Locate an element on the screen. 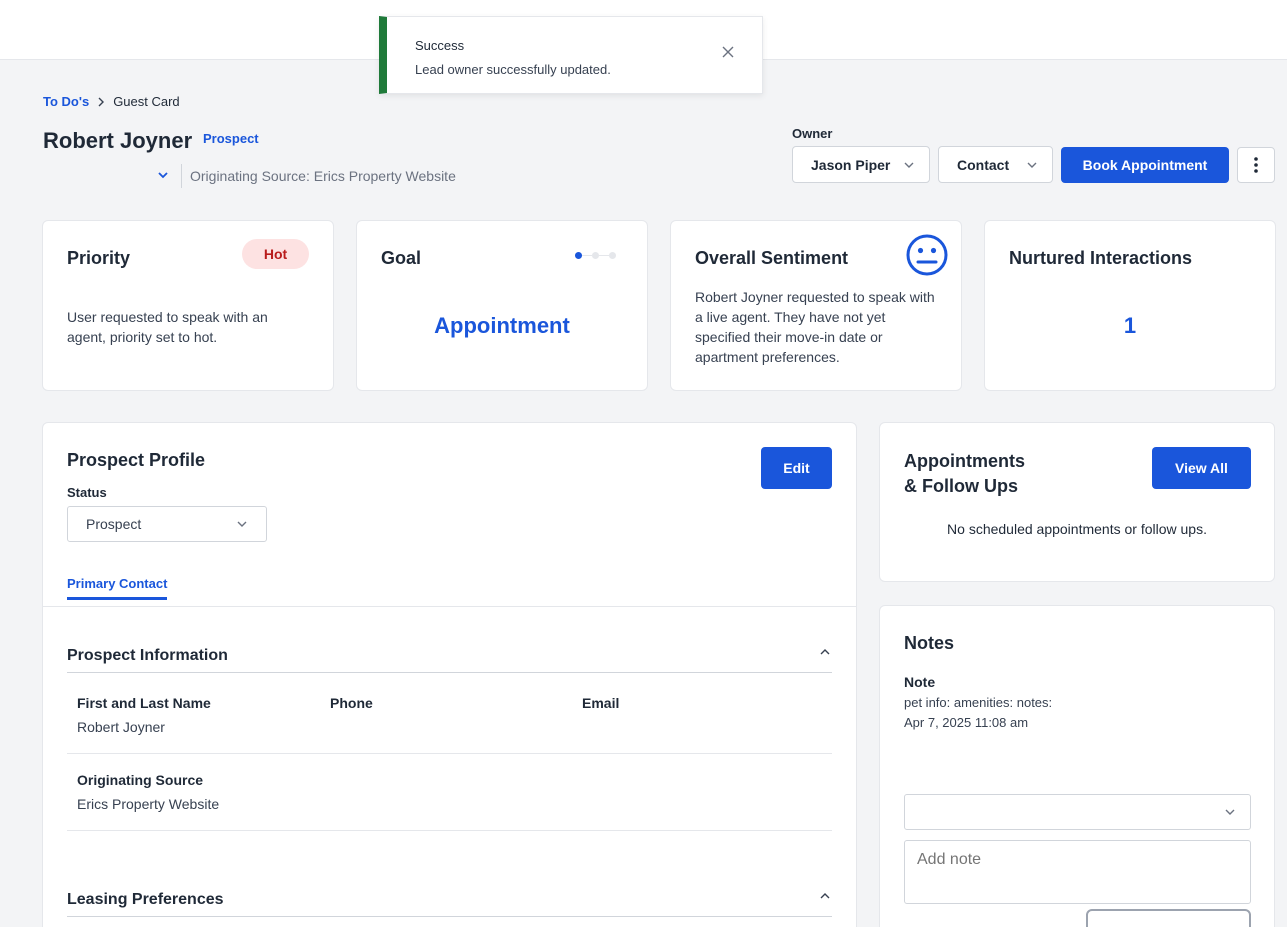  add-note-button is located at coordinates (1168, 918).